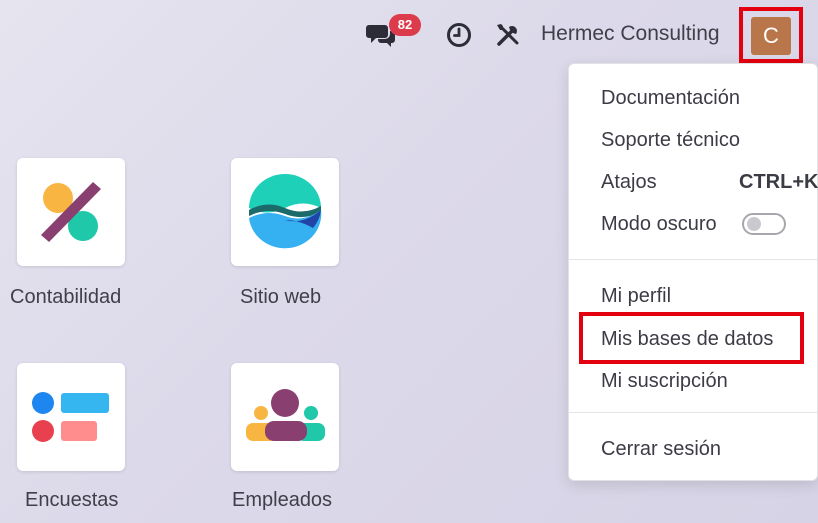 Image resolution: width=818 pixels, height=523 pixels. I want to click on shortcuts-label: Atajos, so click(629, 182).